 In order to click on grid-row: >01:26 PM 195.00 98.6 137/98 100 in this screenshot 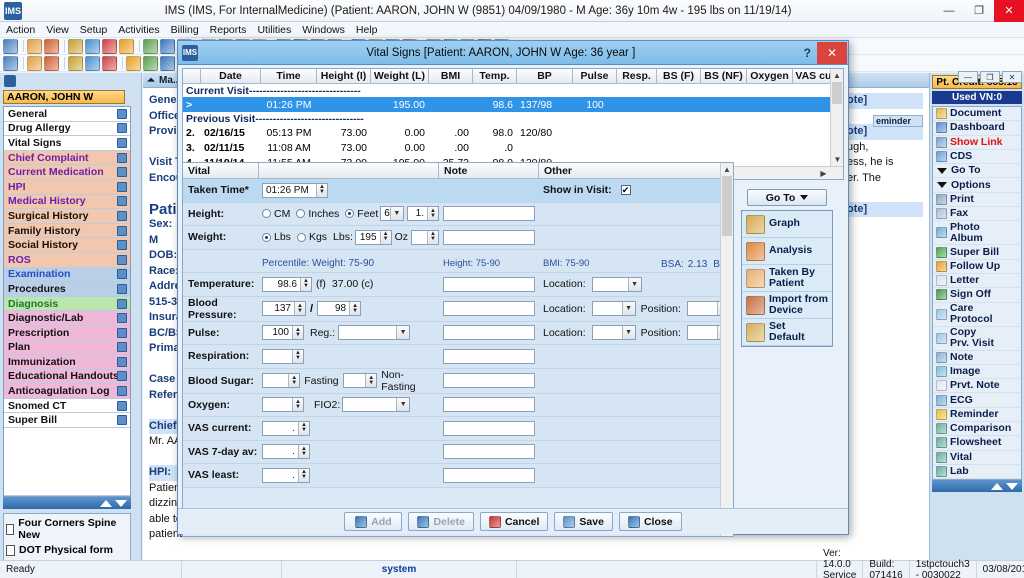, I will do `click(513, 104)`.